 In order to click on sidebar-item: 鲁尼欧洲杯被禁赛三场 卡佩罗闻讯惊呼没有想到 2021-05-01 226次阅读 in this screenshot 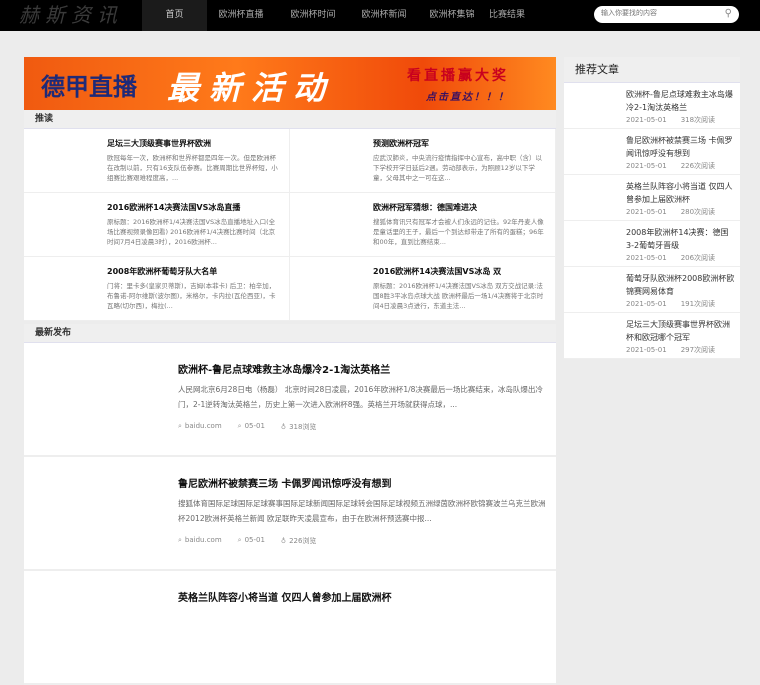, I will do `click(652, 152)`.